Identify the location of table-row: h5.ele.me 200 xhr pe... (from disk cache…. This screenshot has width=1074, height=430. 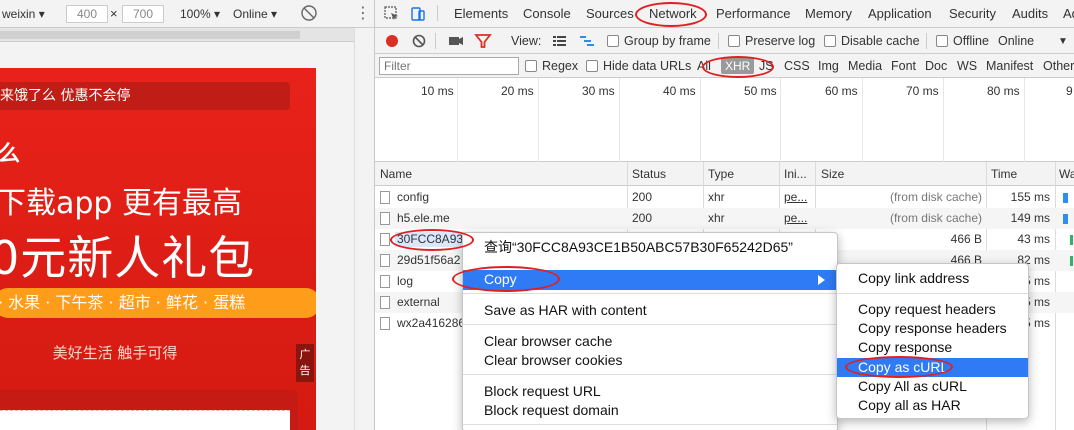
(724, 218).